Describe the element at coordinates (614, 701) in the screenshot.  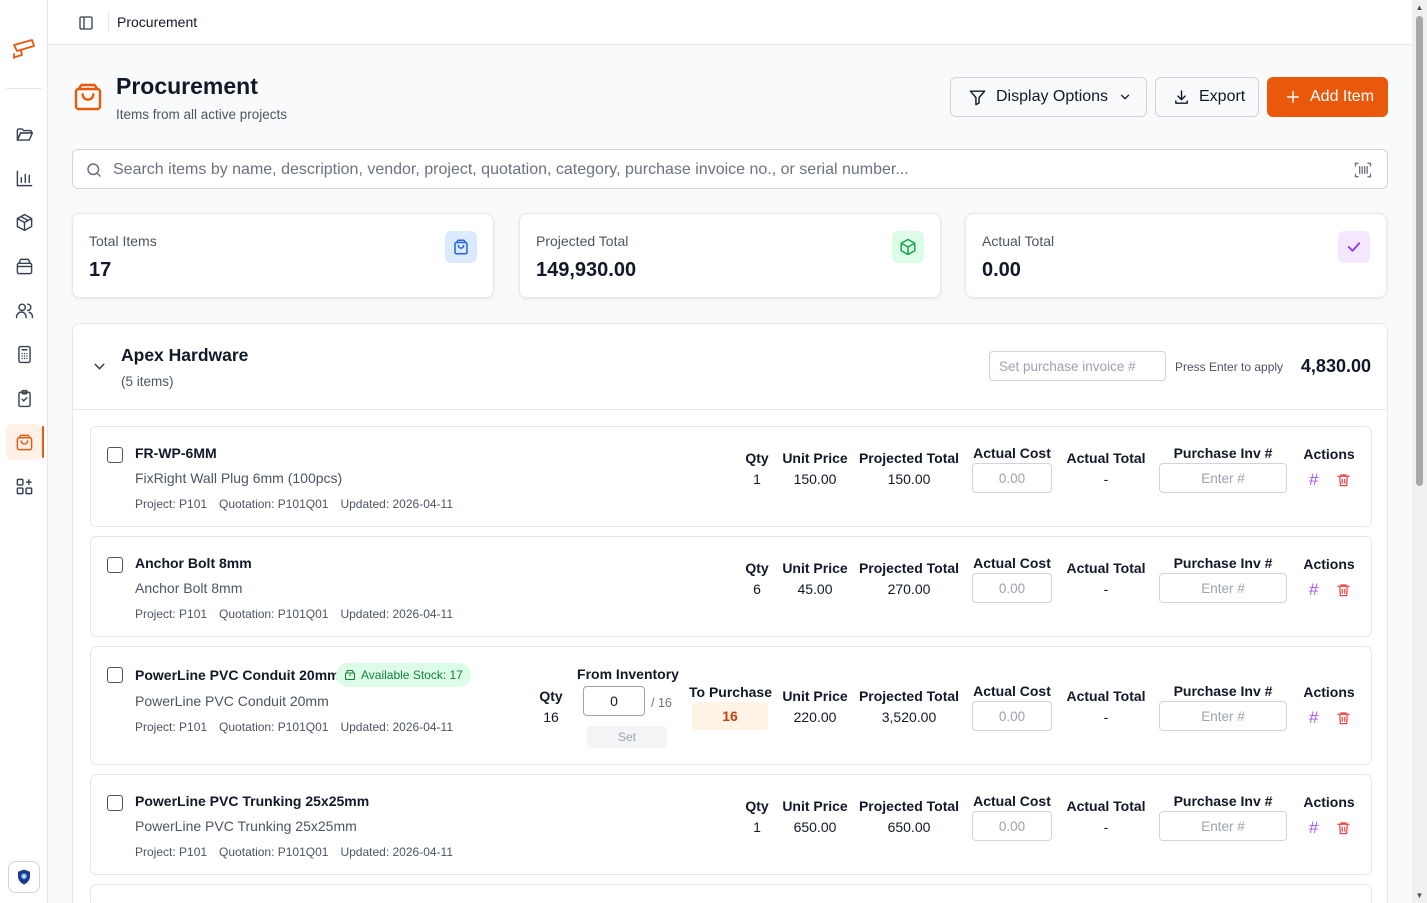
I see `from-inventory-input` at that location.